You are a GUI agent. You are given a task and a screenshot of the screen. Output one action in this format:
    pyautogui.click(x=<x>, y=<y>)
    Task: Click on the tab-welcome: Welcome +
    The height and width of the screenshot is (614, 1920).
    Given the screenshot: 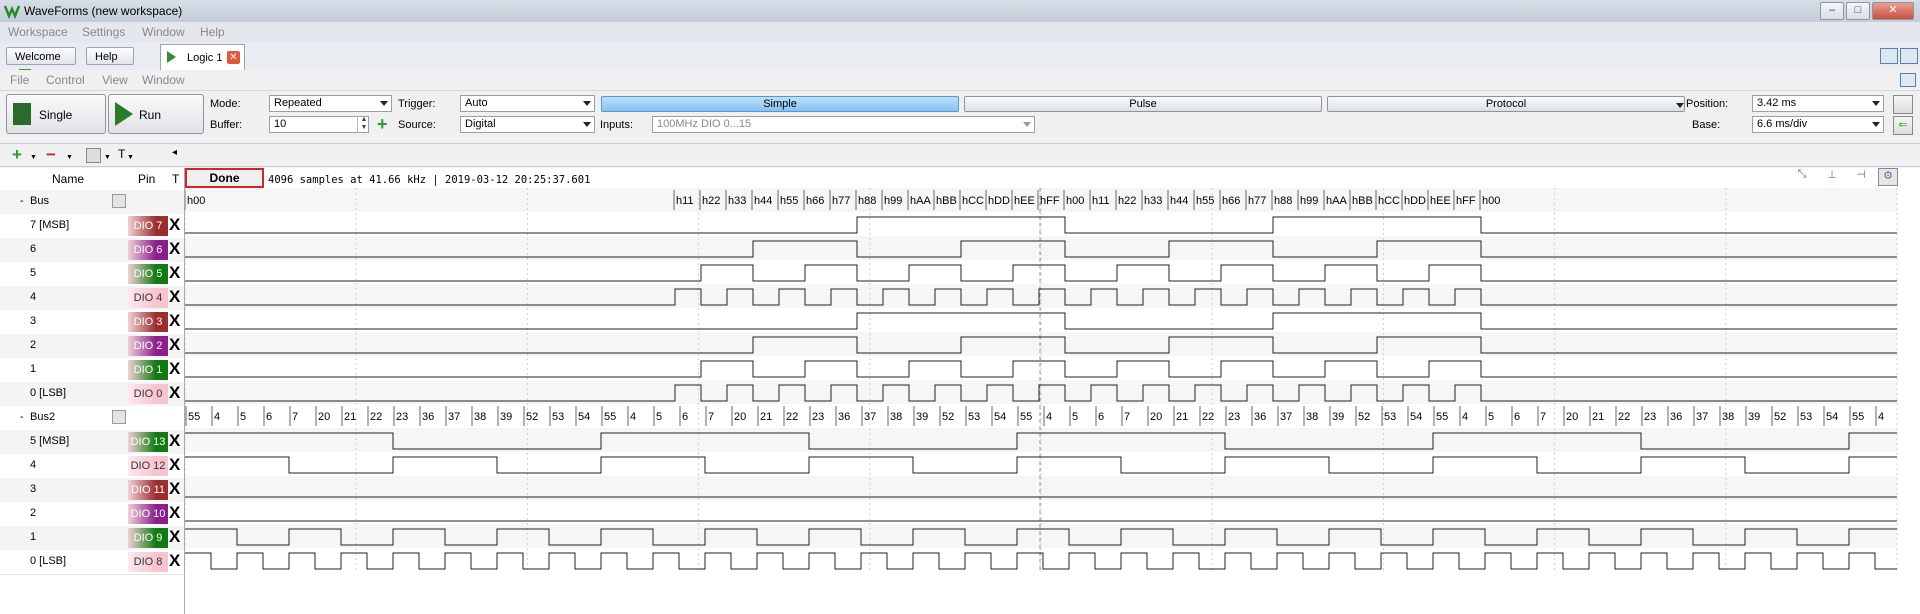 What is the action you would take?
    pyautogui.click(x=41, y=64)
    